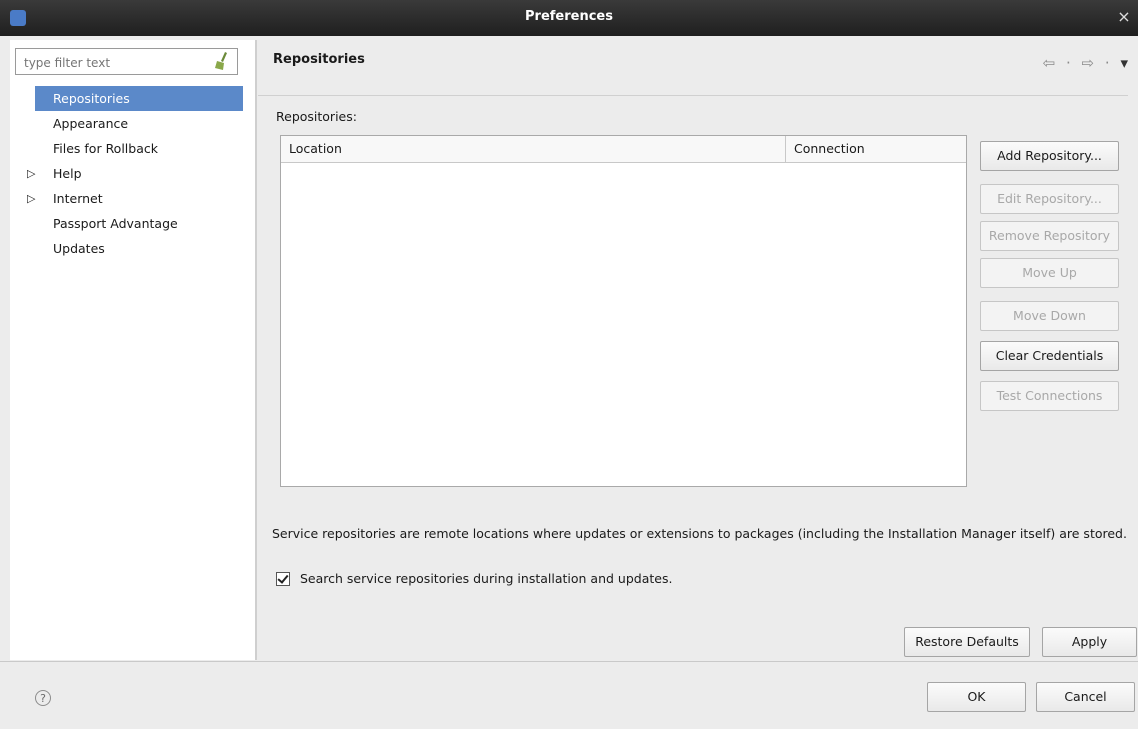  Describe the element at coordinates (1085, 697) in the screenshot. I see `cancel-button: Cancel` at that location.